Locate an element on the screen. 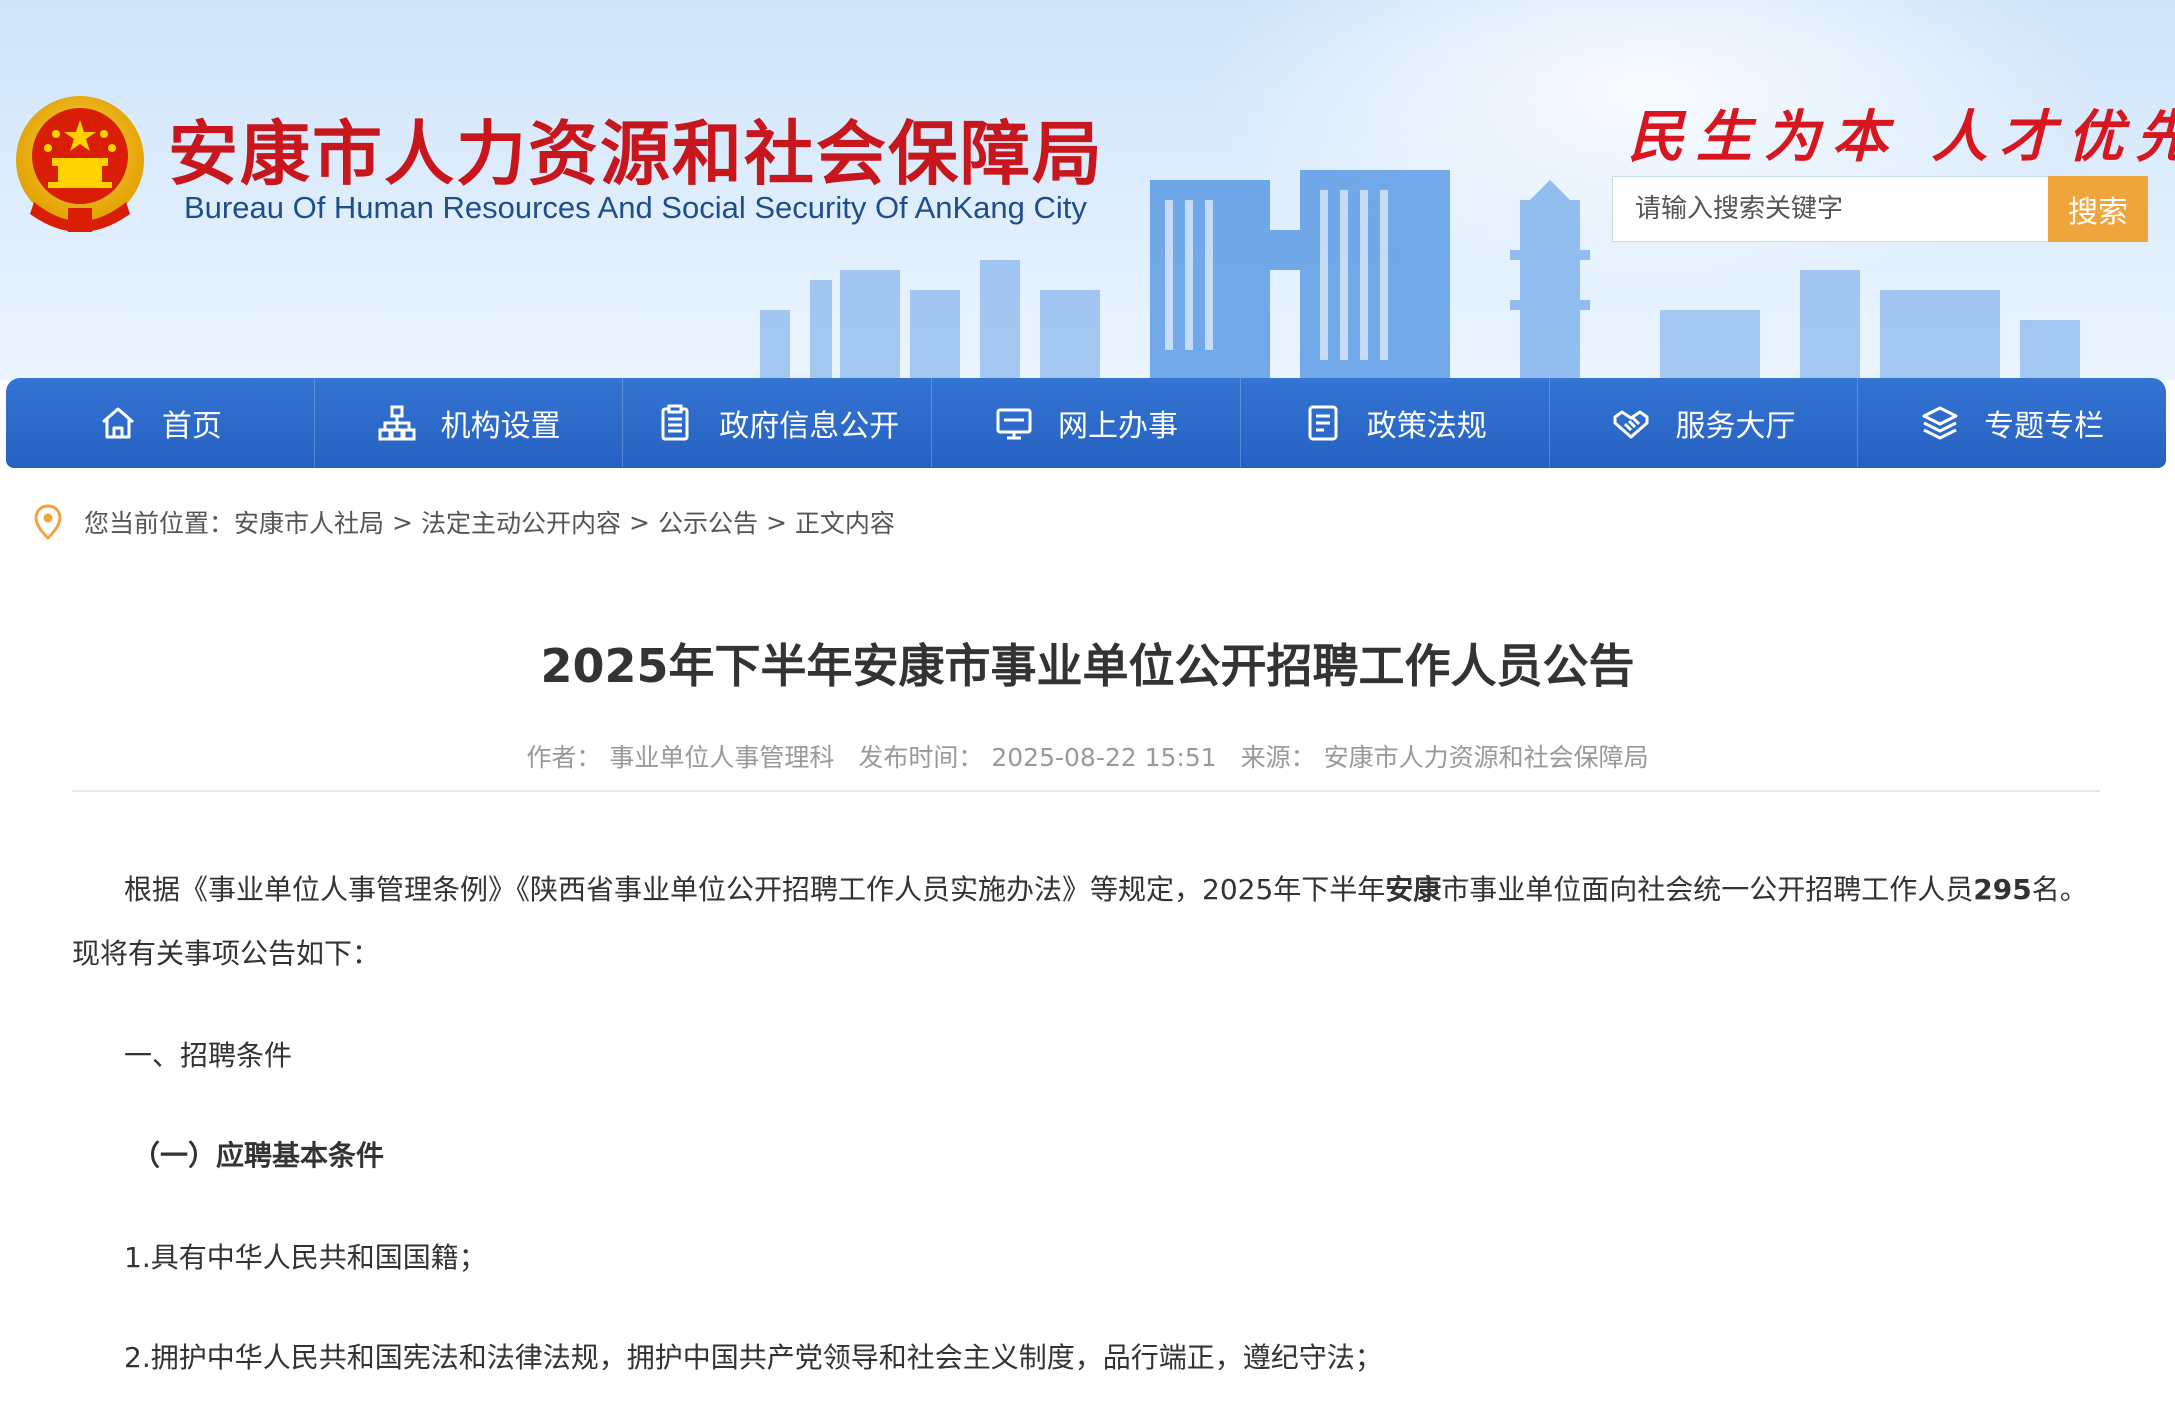  meta-author-value: 事业单位人事管理科 is located at coordinates (722, 757).